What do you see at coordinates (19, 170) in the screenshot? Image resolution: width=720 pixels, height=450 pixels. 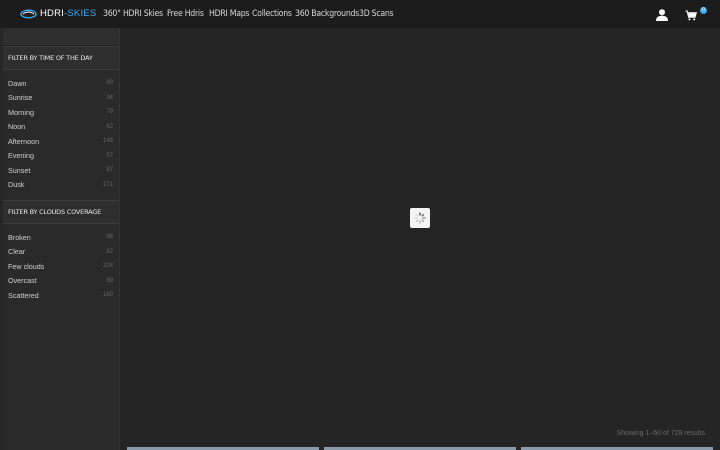 I see `filter-label: Sunset` at bounding box center [19, 170].